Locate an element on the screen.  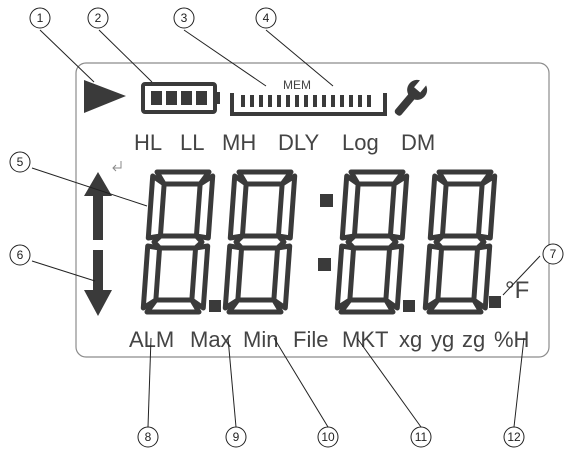
mode-label-log: Log is located at coordinates (360, 142).